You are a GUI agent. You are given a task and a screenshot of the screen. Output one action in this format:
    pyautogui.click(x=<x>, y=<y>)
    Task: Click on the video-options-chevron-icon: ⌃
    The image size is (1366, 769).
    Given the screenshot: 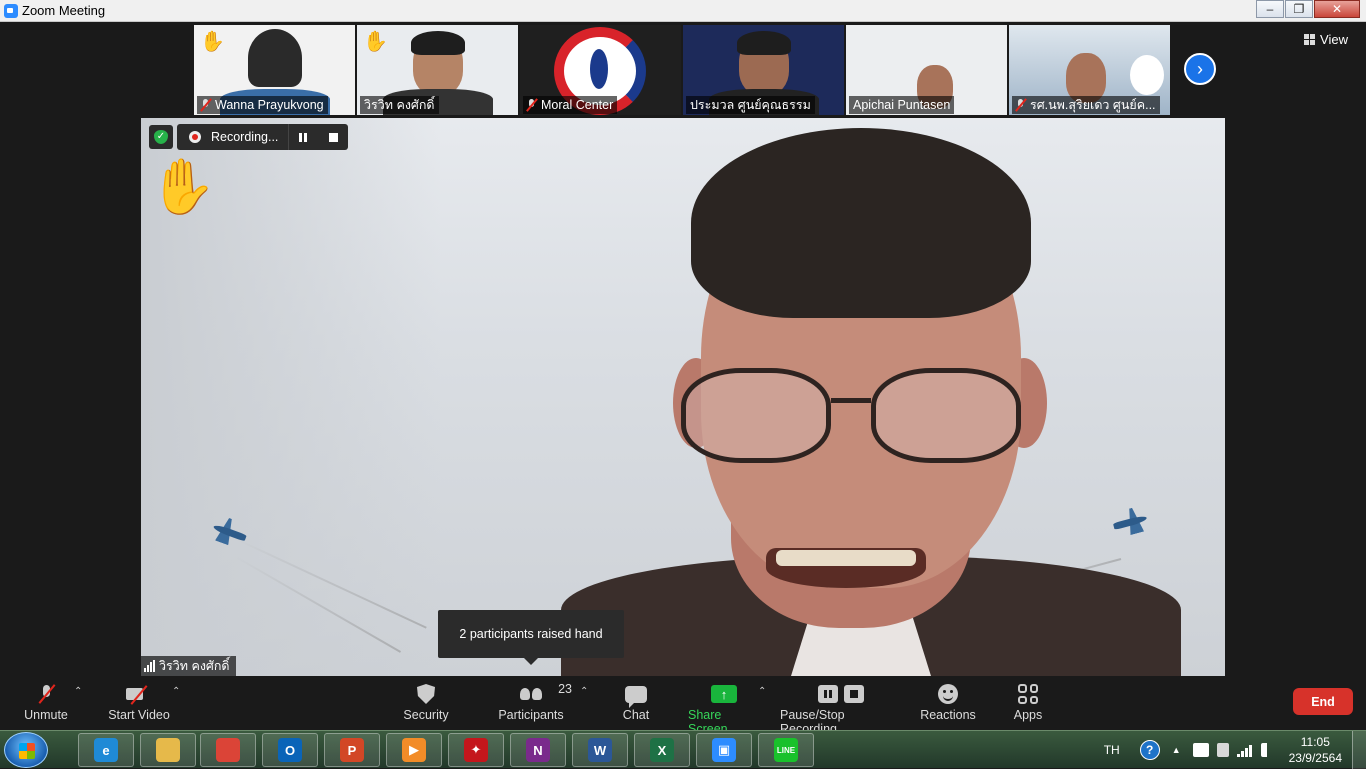 What is the action you would take?
    pyautogui.click(x=176, y=691)
    